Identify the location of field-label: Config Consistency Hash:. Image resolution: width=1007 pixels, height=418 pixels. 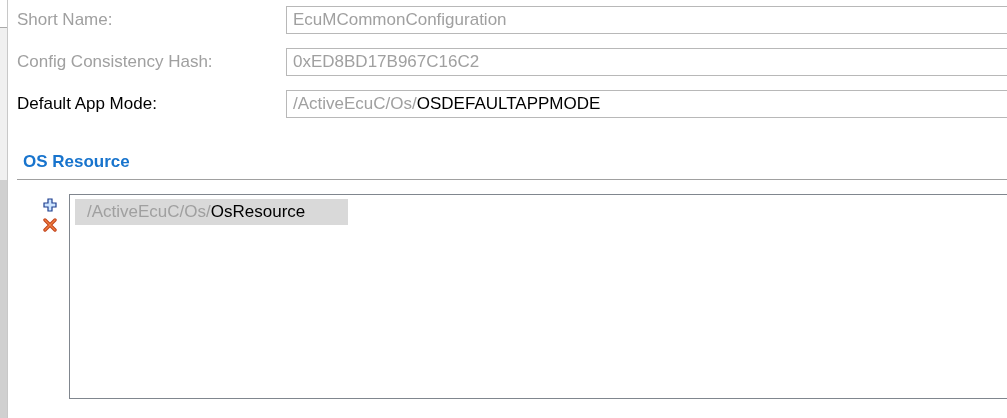
(115, 62).